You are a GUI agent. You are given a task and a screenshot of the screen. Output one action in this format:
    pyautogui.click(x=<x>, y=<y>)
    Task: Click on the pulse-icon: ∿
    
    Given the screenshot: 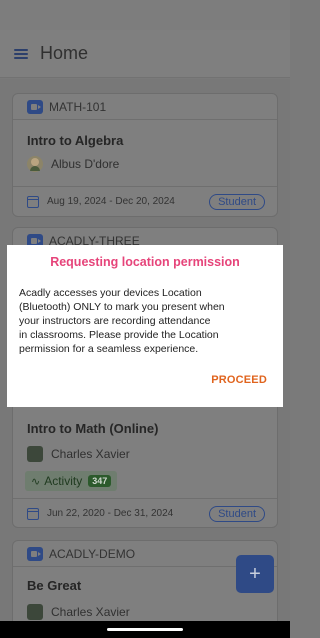 What is the action you would take?
    pyautogui.click(x=36, y=481)
    